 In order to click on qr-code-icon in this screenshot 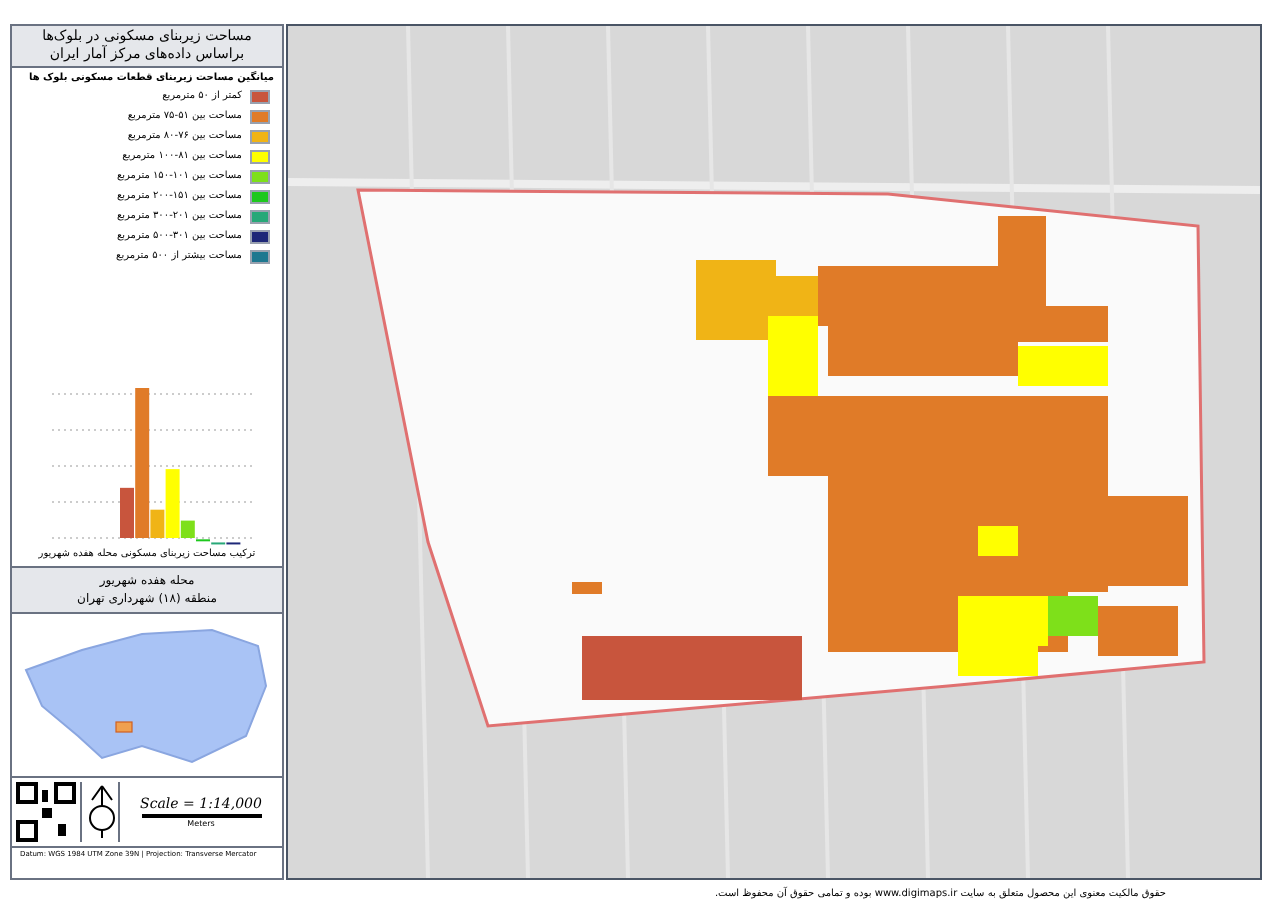, I will do `click(46, 812)`.